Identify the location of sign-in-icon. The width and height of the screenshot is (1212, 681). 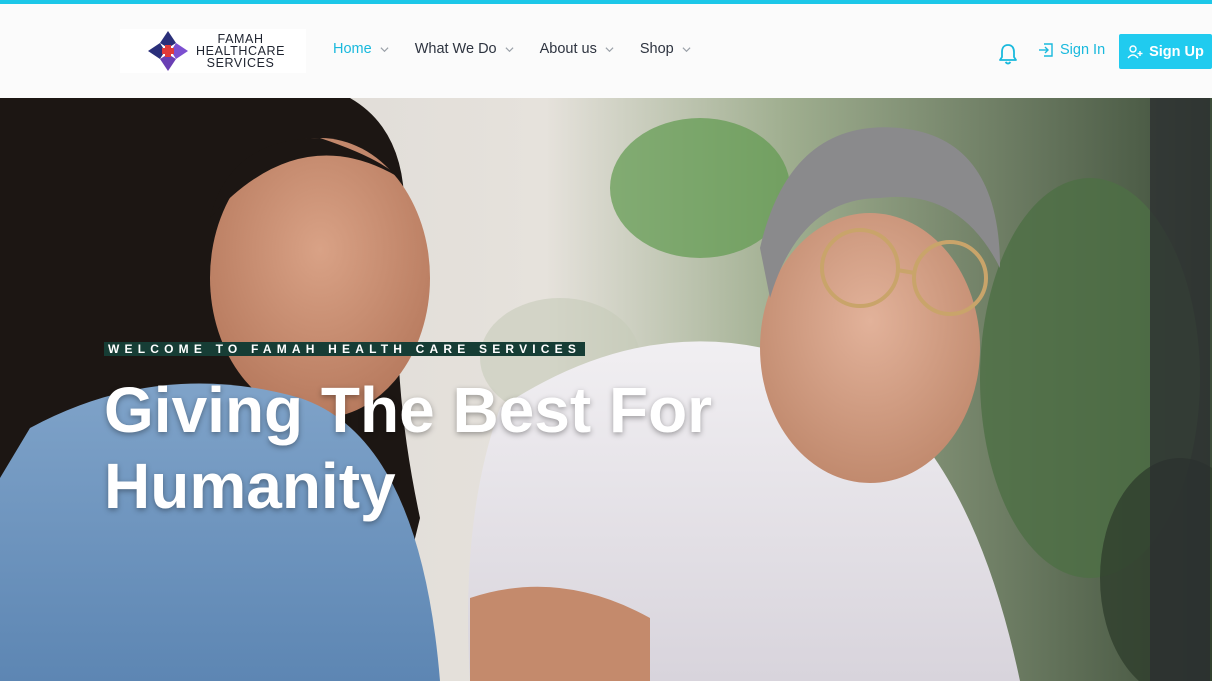
(1046, 50).